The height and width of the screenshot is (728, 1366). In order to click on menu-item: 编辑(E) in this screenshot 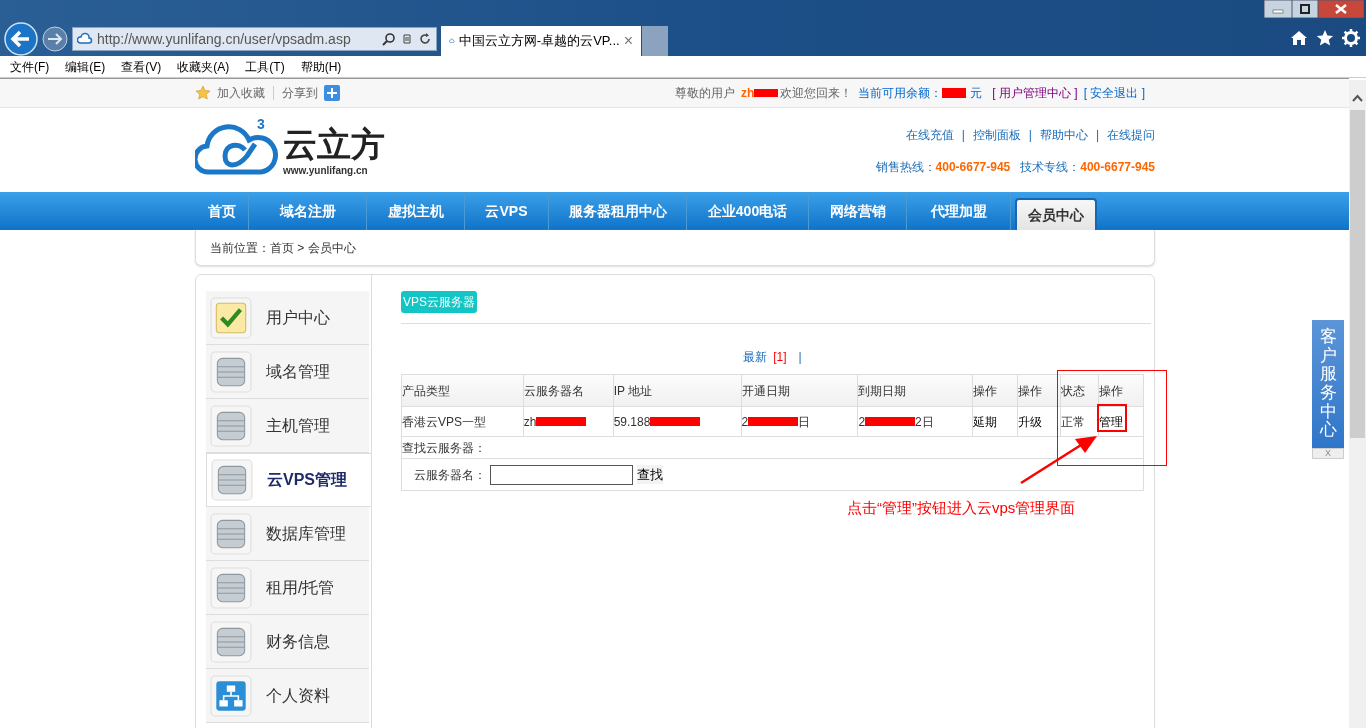, I will do `click(85, 66)`.